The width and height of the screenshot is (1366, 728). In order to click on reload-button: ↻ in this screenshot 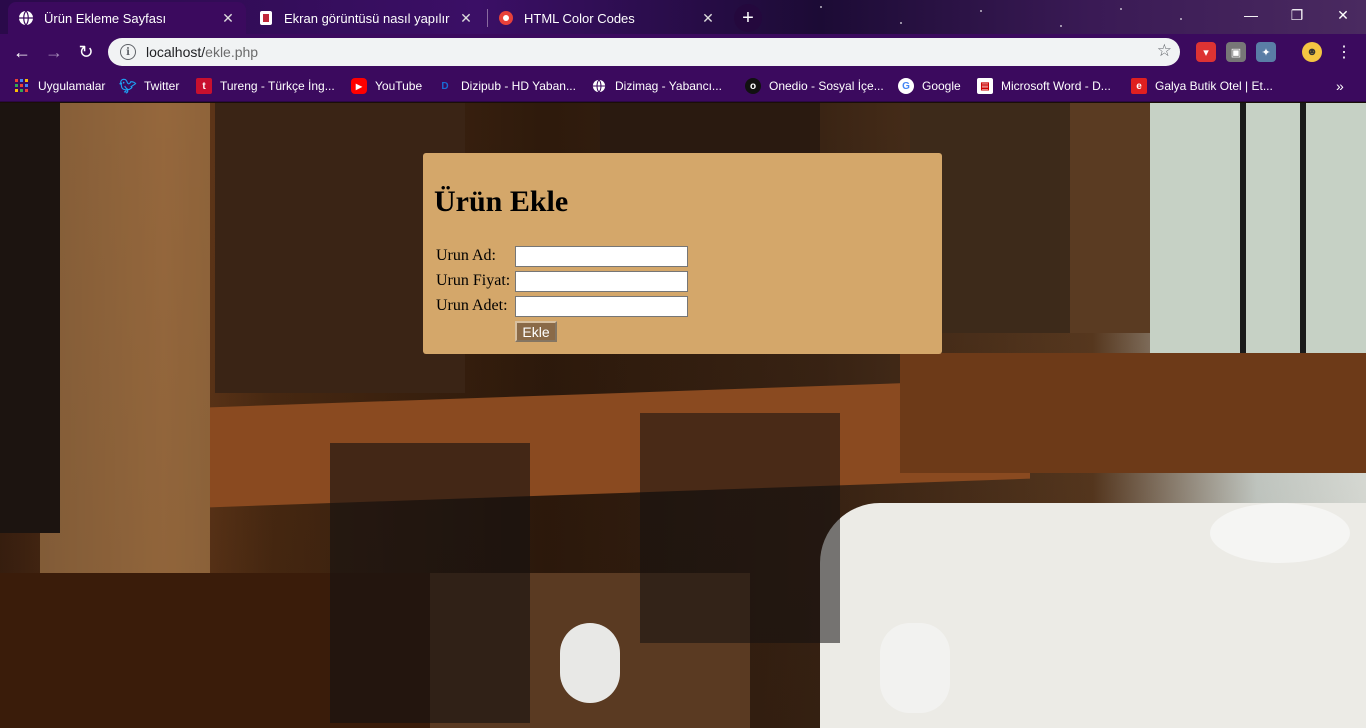, I will do `click(86, 52)`.